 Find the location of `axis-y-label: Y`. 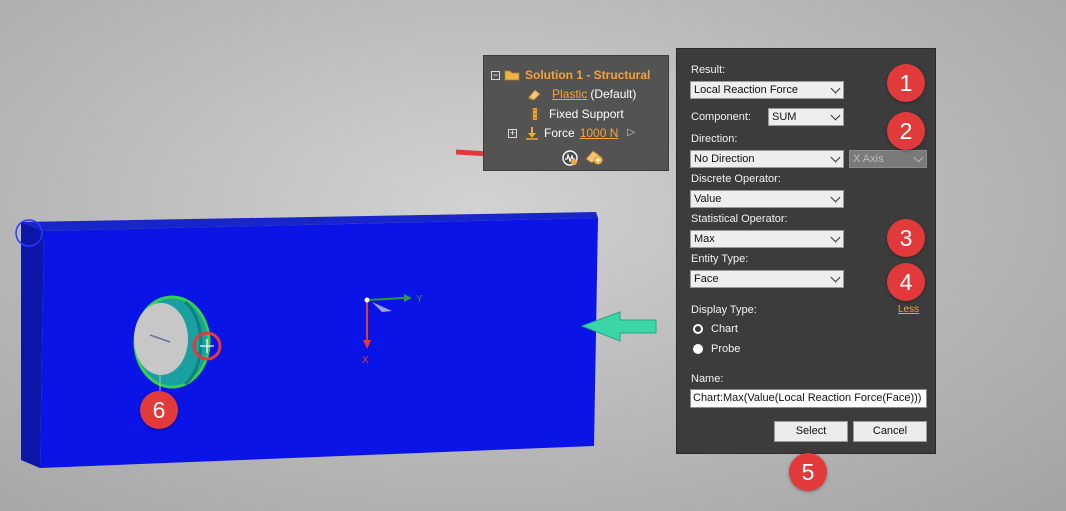

axis-y-label: Y is located at coordinates (419, 299).